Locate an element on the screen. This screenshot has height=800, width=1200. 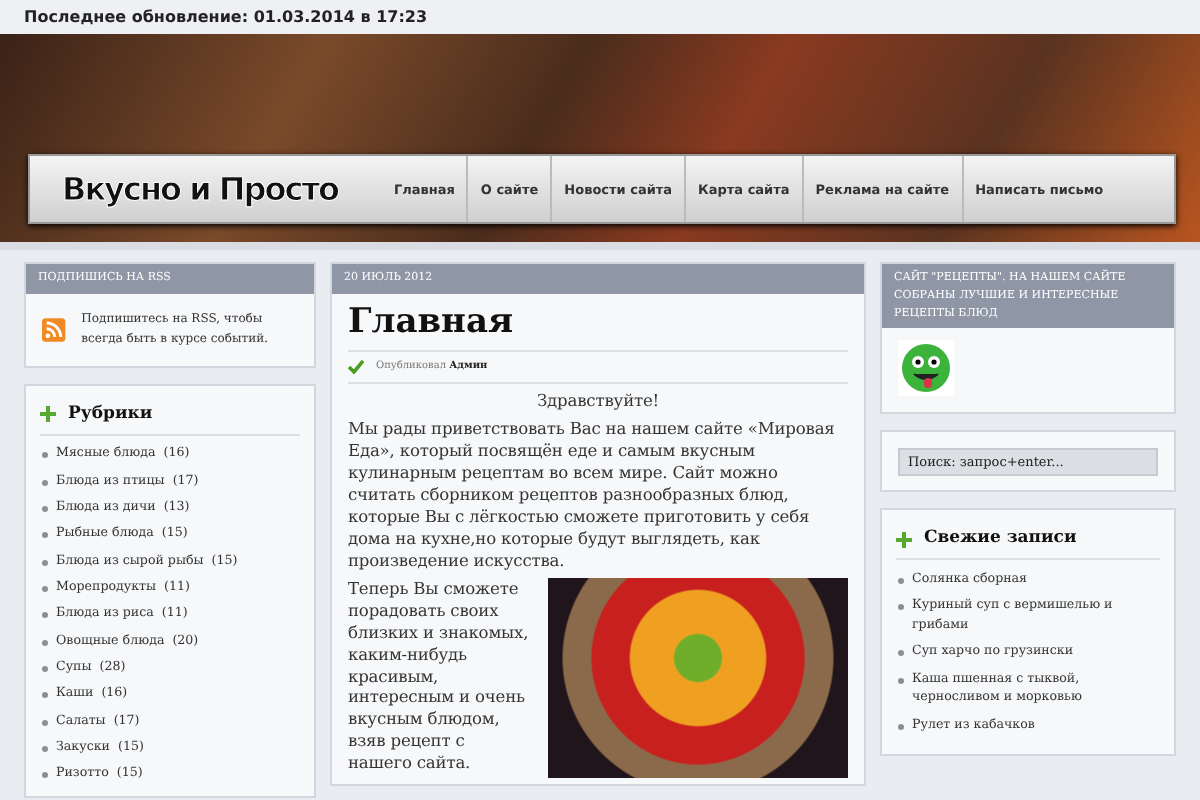
logo-text: Вкусно и Просто is located at coordinates (200, 189).